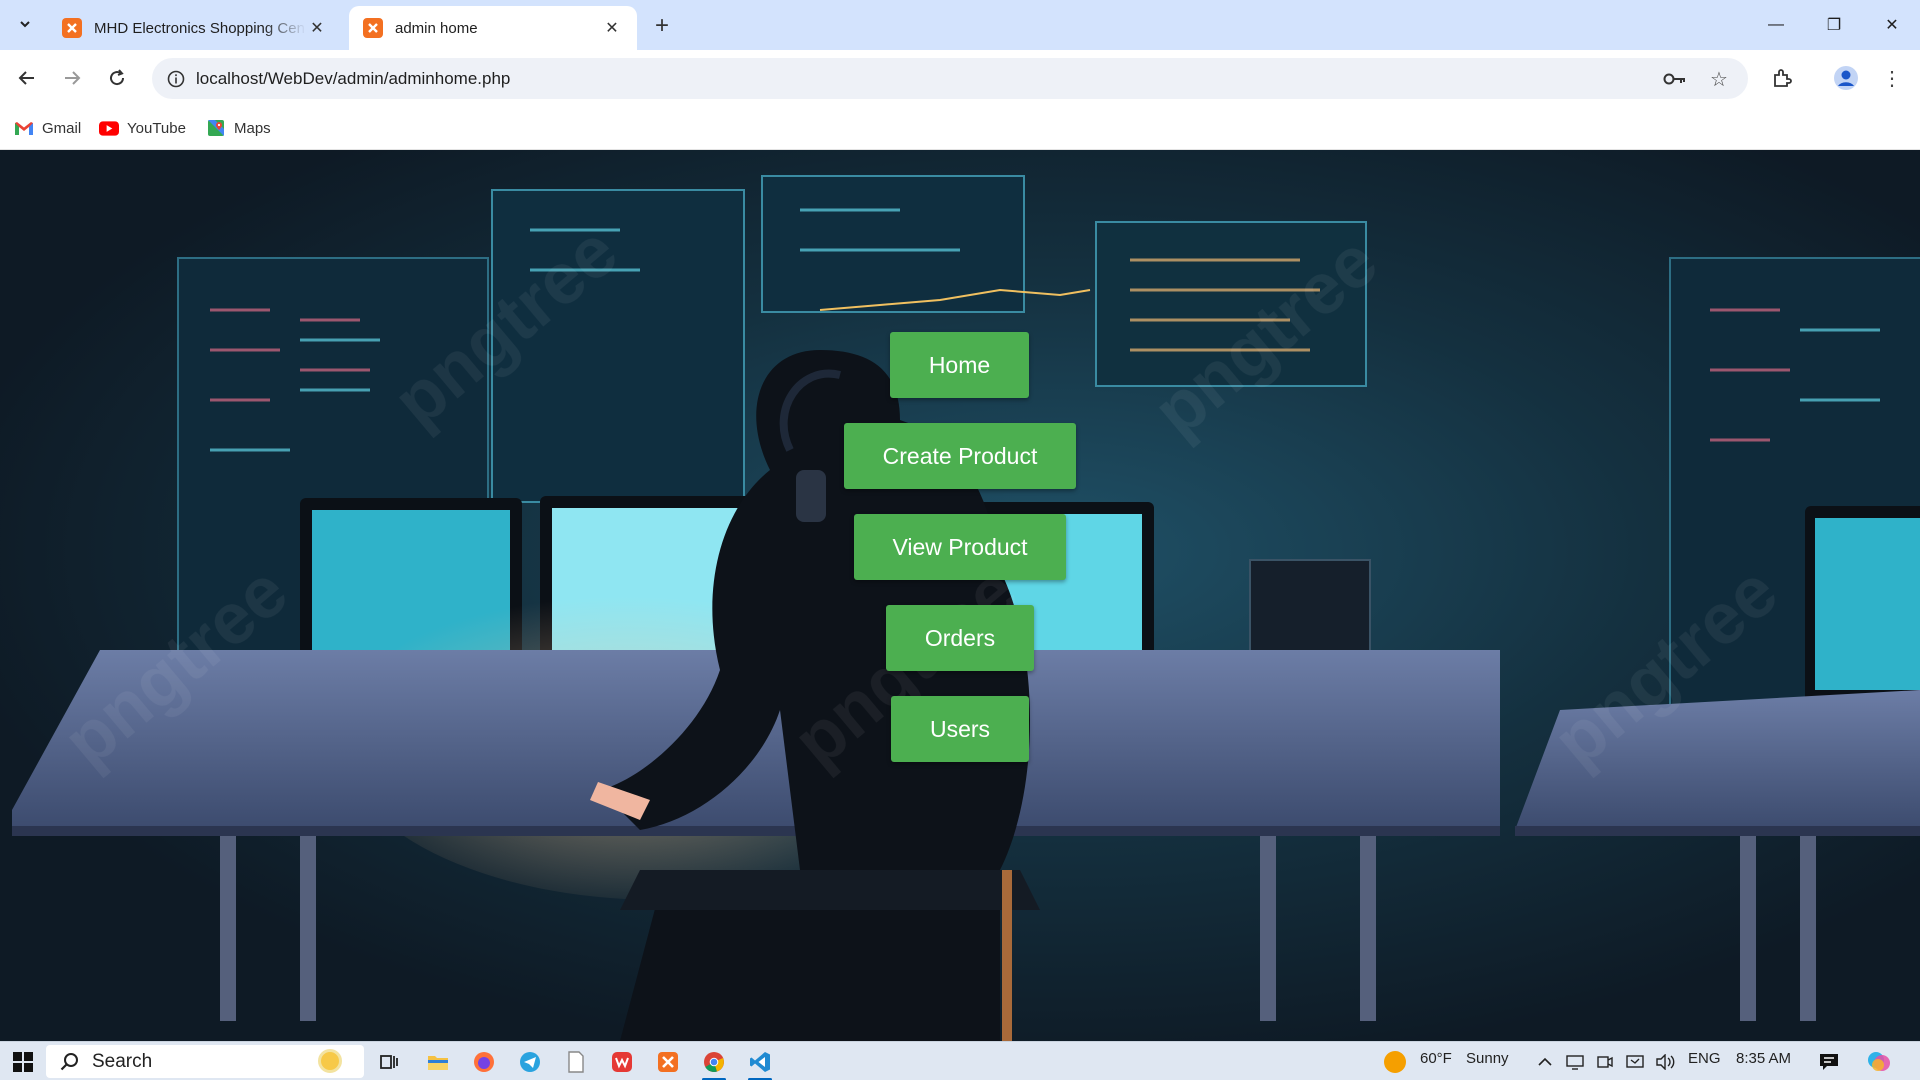 The height and width of the screenshot is (1080, 1920). What do you see at coordinates (1829, 1062) in the screenshot?
I see `notifications-icon` at bounding box center [1829, 1062].